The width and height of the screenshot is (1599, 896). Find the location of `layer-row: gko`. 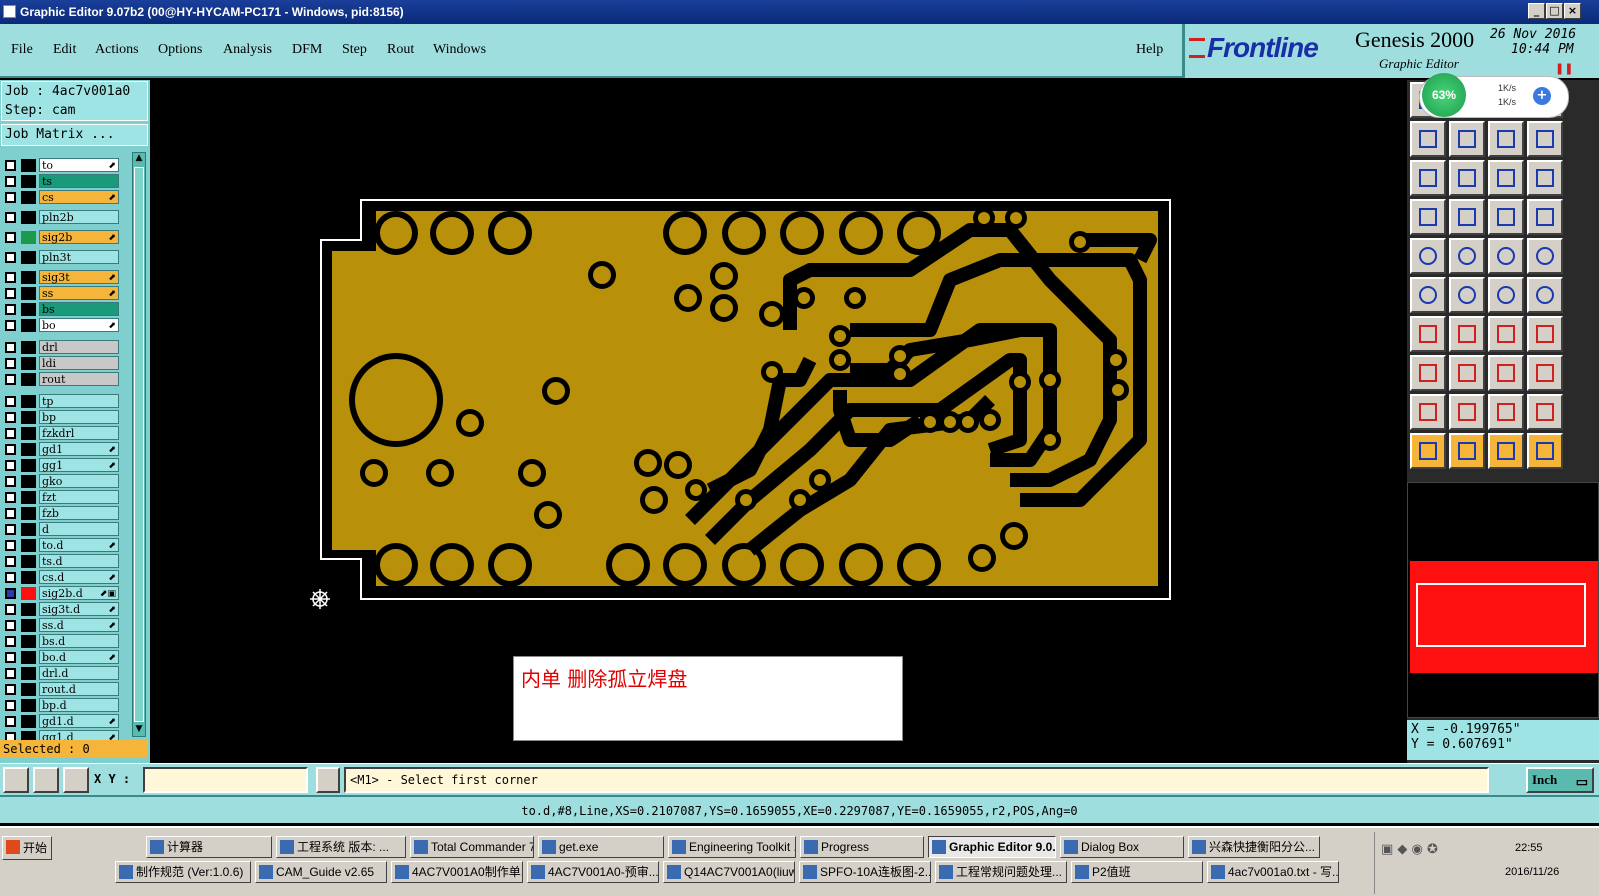

layer-row: gko is located at coordinates (61, 481).